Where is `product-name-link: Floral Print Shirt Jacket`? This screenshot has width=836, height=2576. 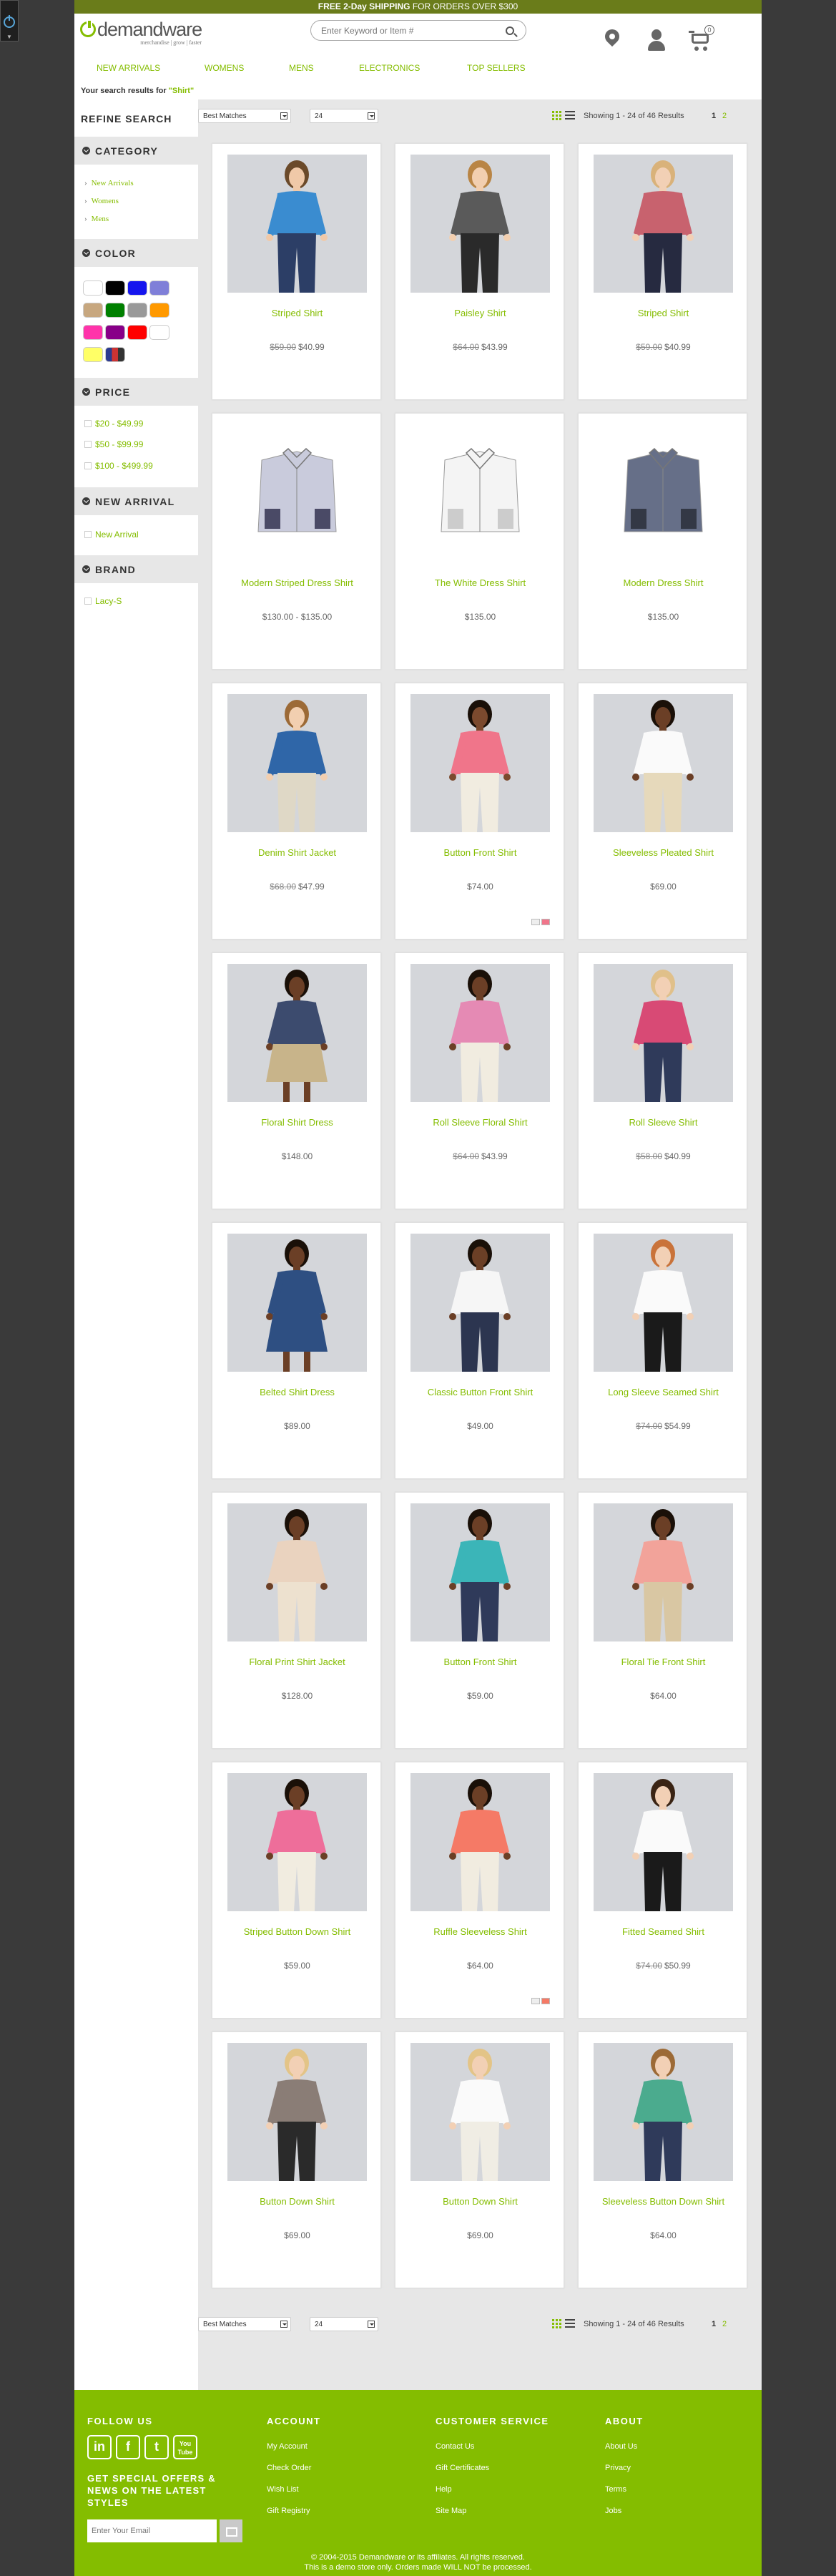
product-name-link: Floral Print Shirt Jacket is located at coordinates (297, 1662).